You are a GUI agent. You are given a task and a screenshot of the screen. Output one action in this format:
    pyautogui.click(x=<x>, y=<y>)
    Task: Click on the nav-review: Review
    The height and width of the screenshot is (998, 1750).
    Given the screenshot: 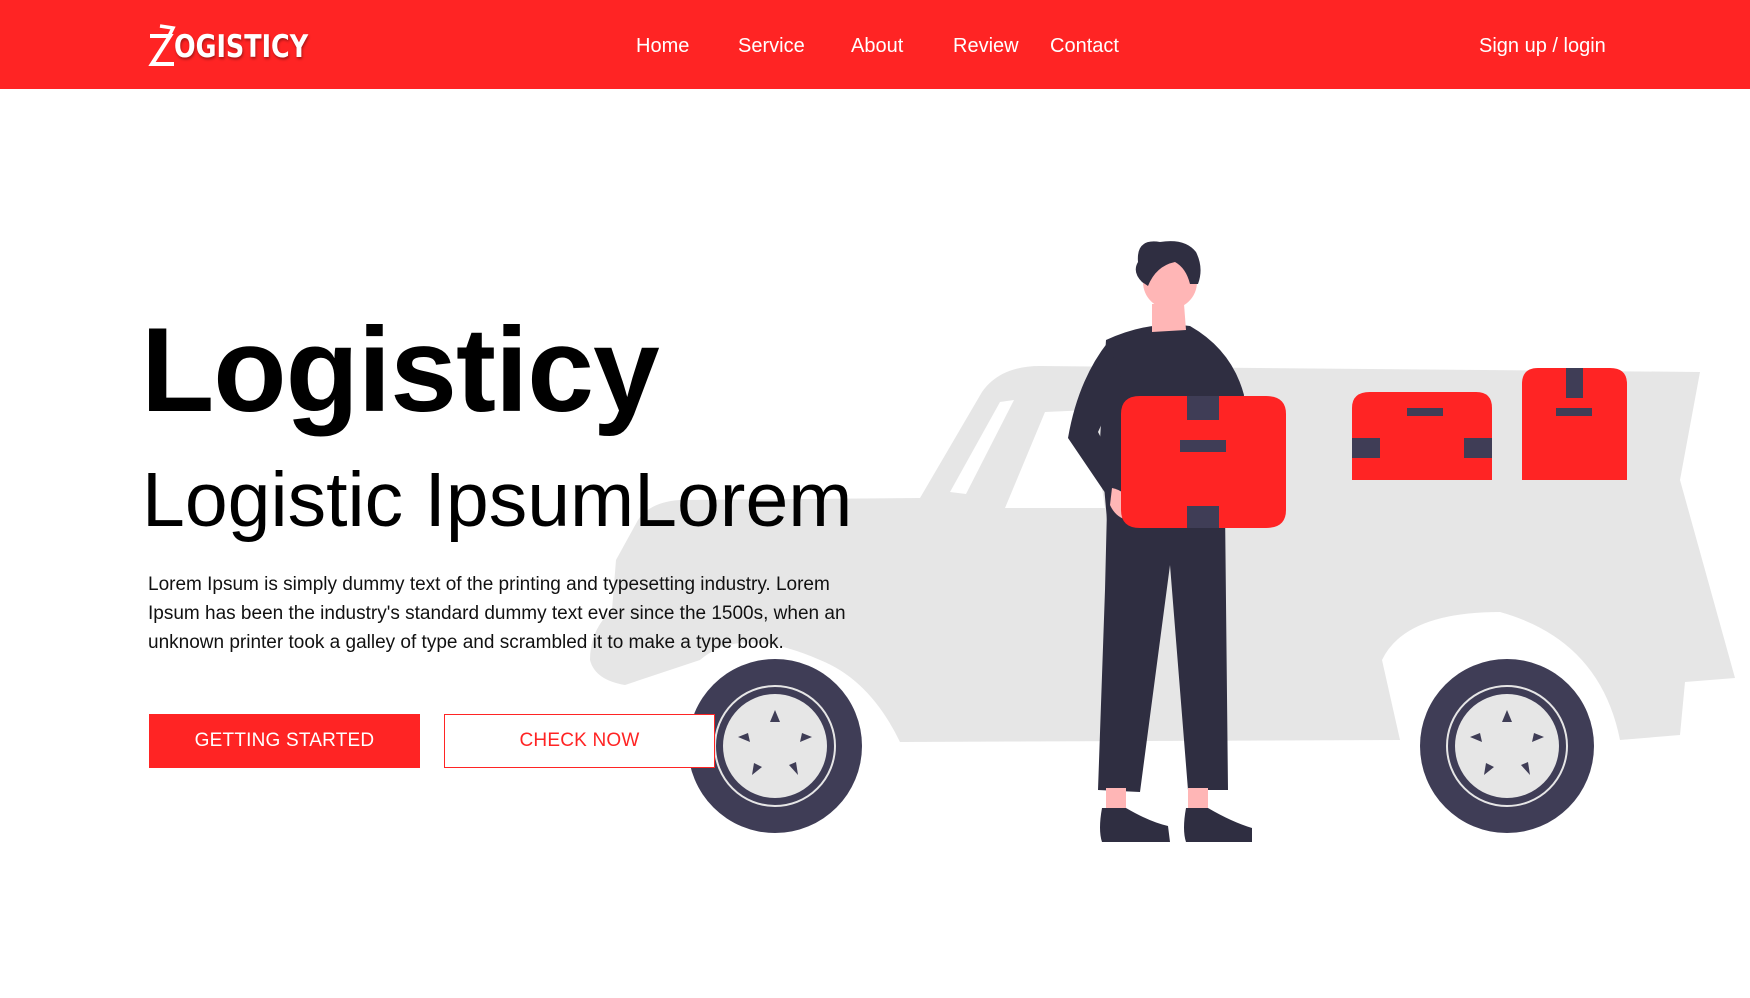 What is the action you would take?
    pyautogui.click(x=986, y=46)
    